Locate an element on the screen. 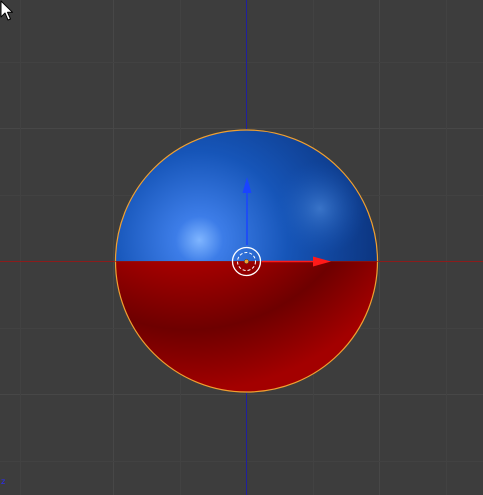 This screenshot has height=495, width=483. object-origin-dot is located at coordinates (246, 261).